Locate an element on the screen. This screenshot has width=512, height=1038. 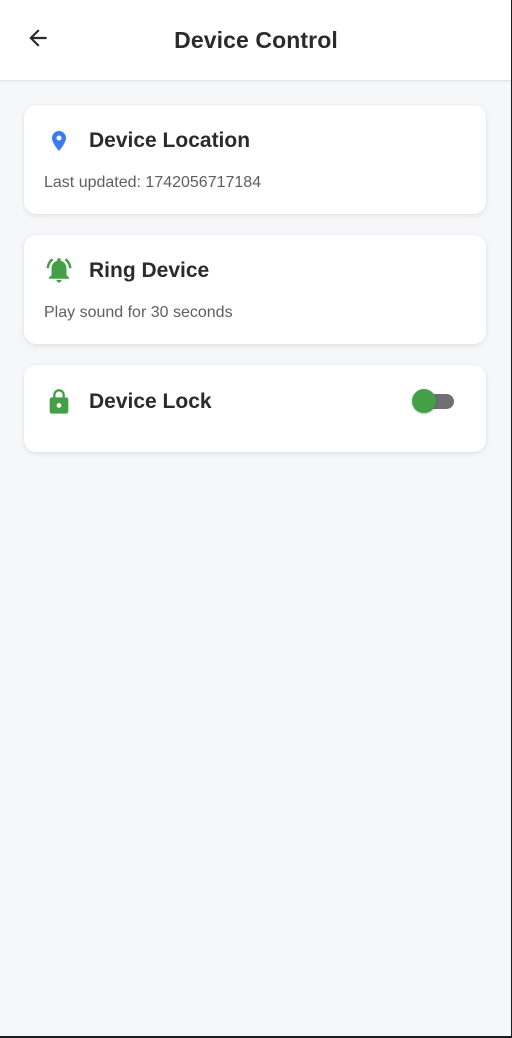
toggle-thumb is located at coordinates (424, 401).